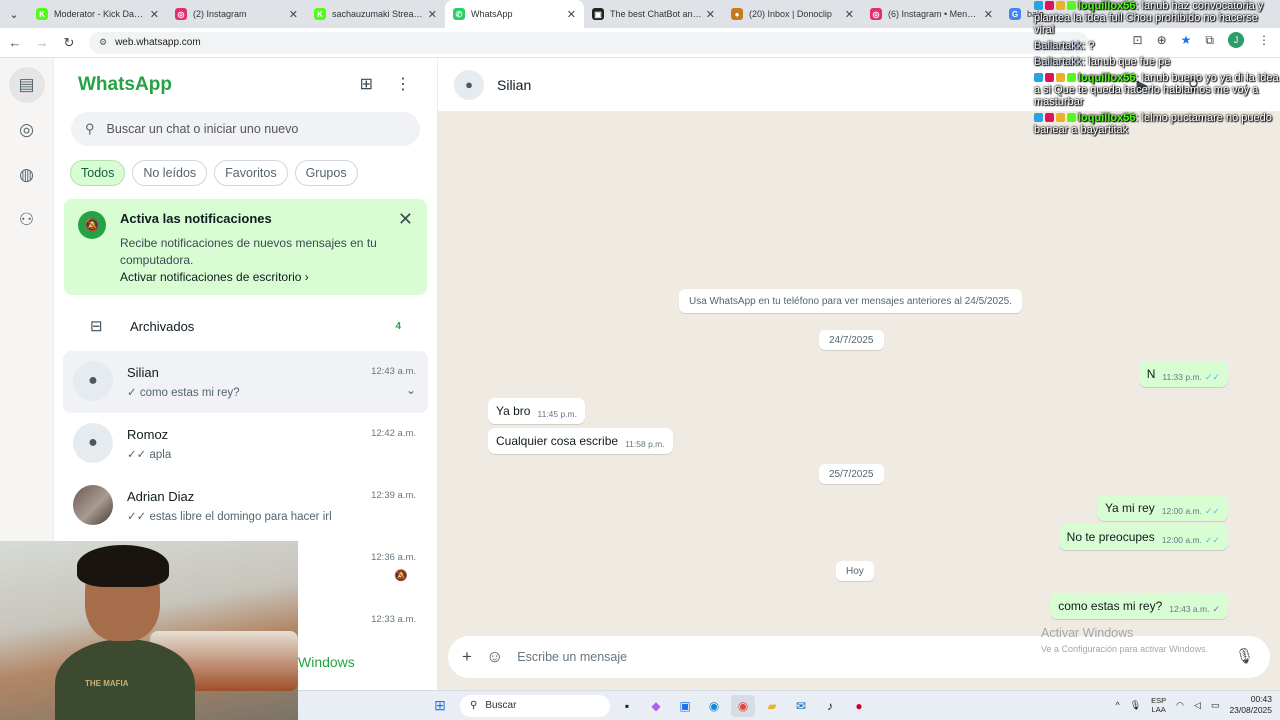 This screenshot has width=1280, height=720. Describe the element at coordinates (501, 705) in the screenshot. I see `taskbar-search-label: Buscar` at that location.